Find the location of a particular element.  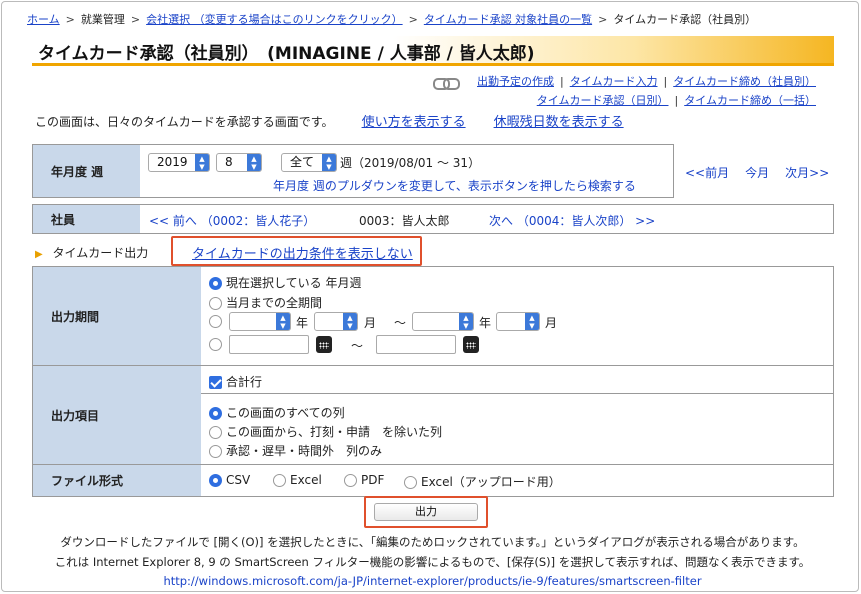

link-schedule-create: 出勤予定の作成 is located at coordinates (515, 81).